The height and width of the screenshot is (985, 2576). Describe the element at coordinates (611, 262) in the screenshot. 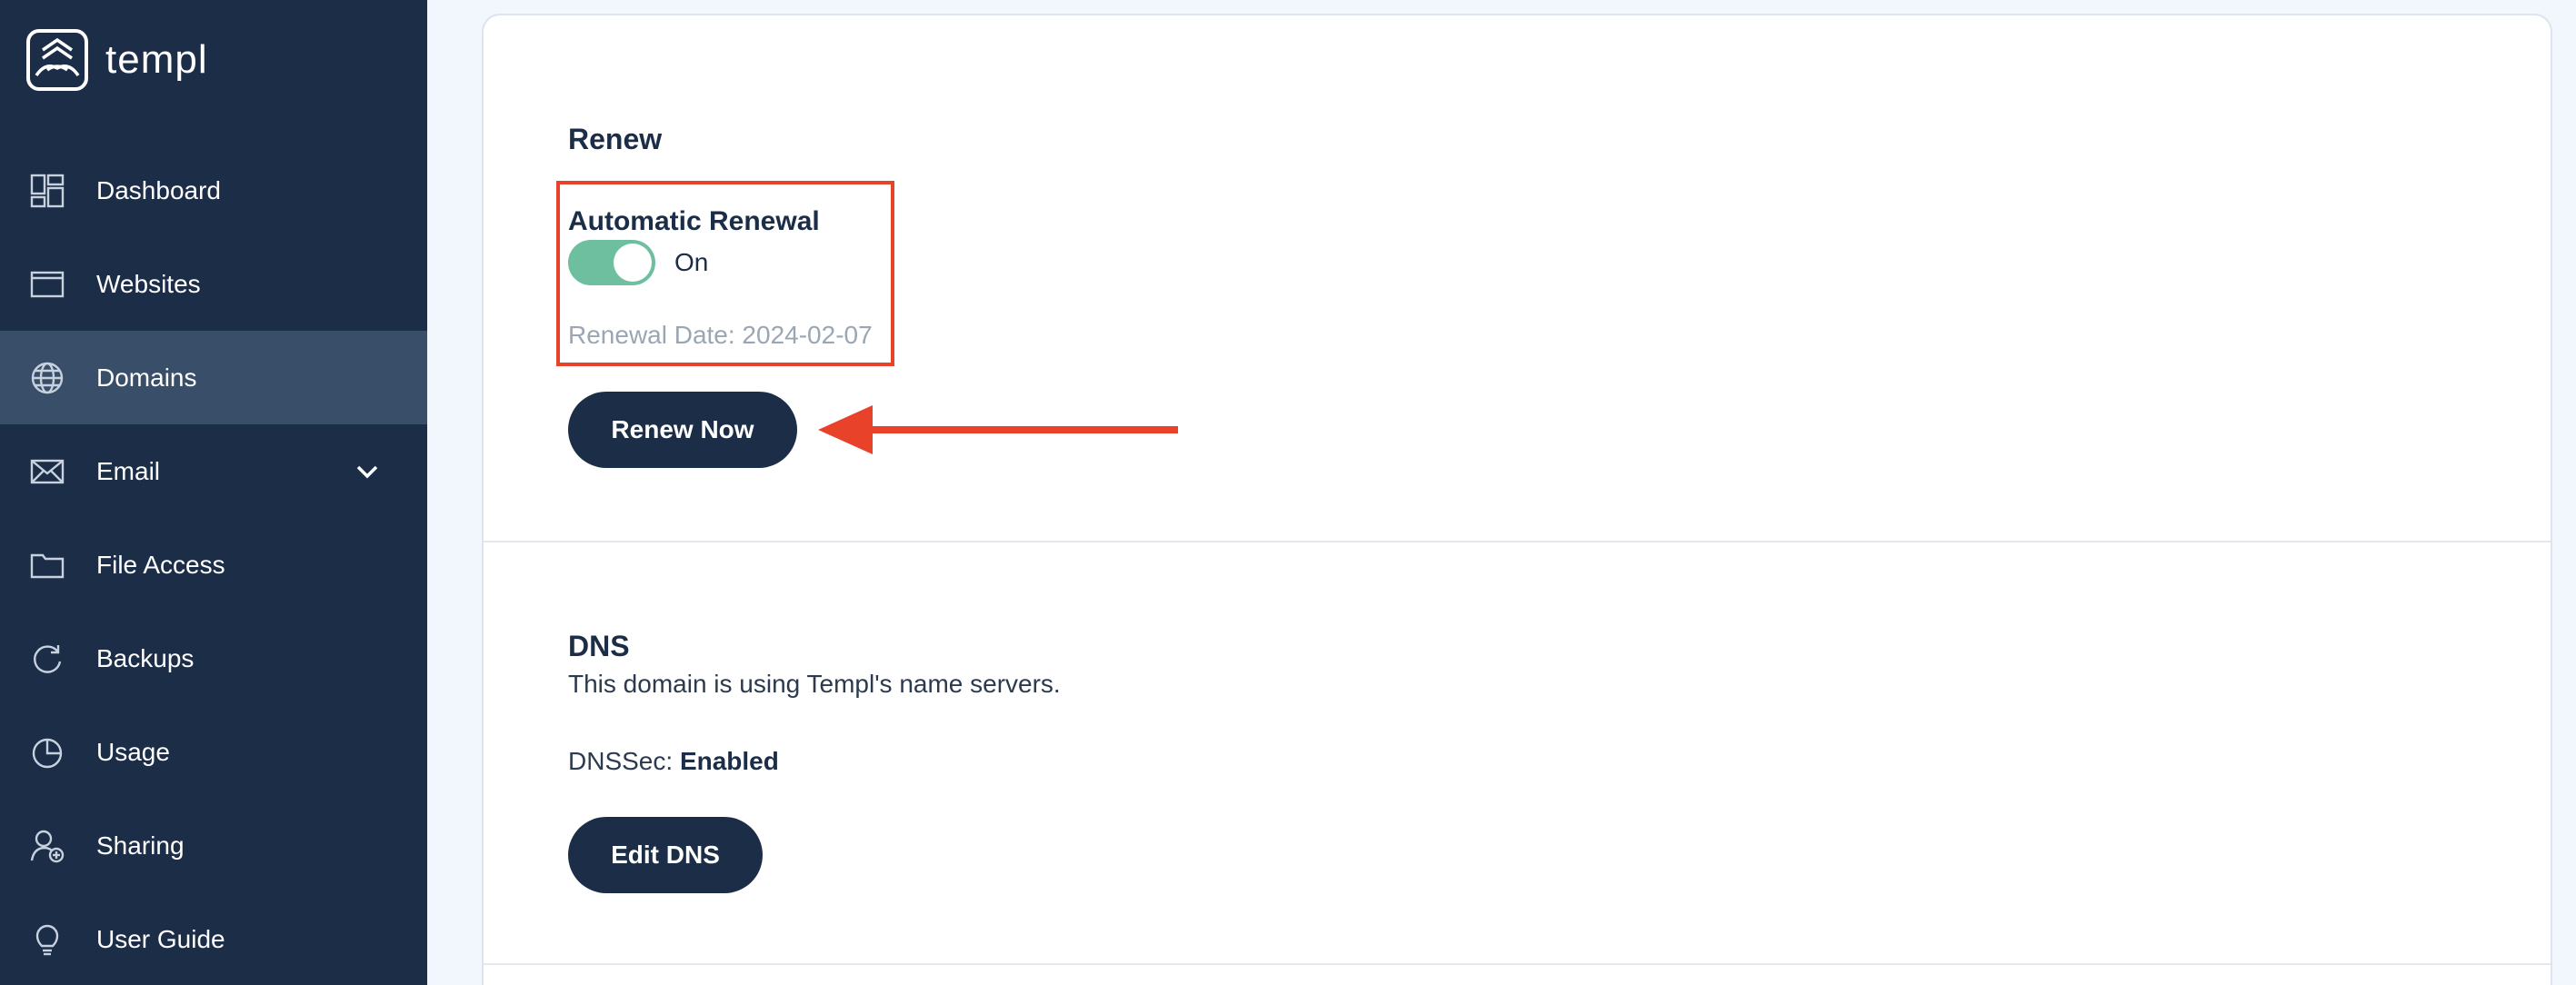

I see `automatic-renewal-toggle` at that location.